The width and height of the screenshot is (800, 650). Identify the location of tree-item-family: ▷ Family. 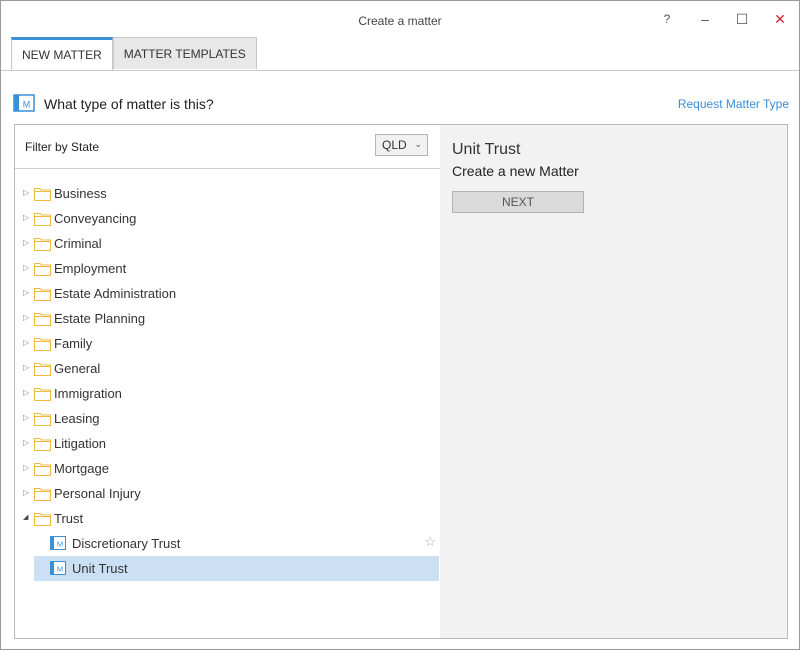
(227, 343).